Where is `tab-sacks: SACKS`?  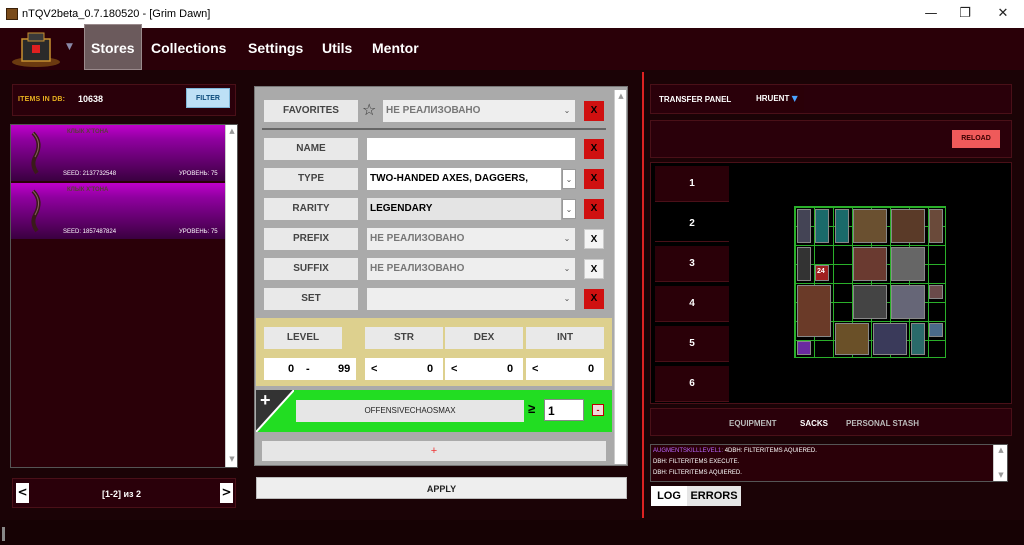 tab-sacks: SACKS is located at coordinates (814, 423).